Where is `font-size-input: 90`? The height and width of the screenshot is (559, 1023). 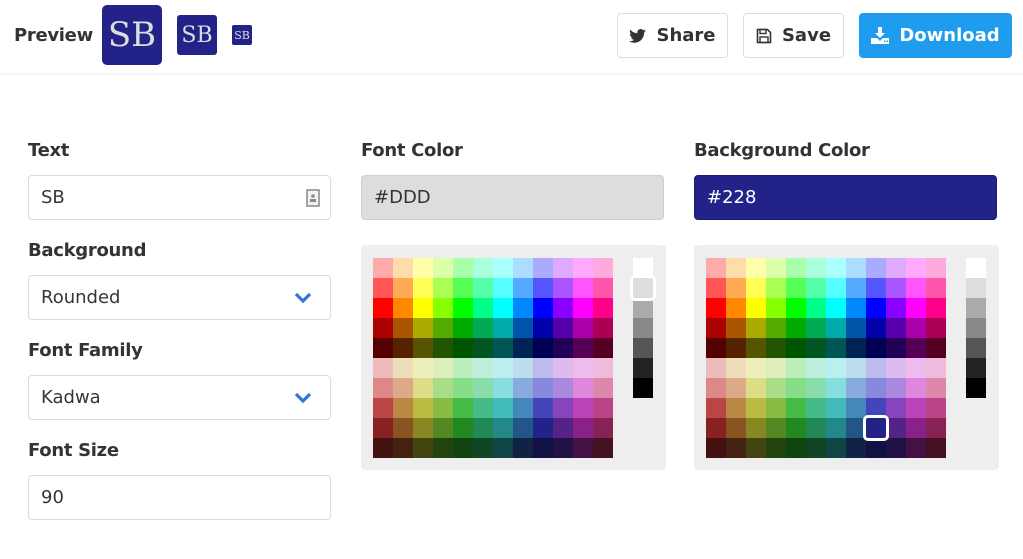 font-size-input: 90 is located at coordinates (179, 497).